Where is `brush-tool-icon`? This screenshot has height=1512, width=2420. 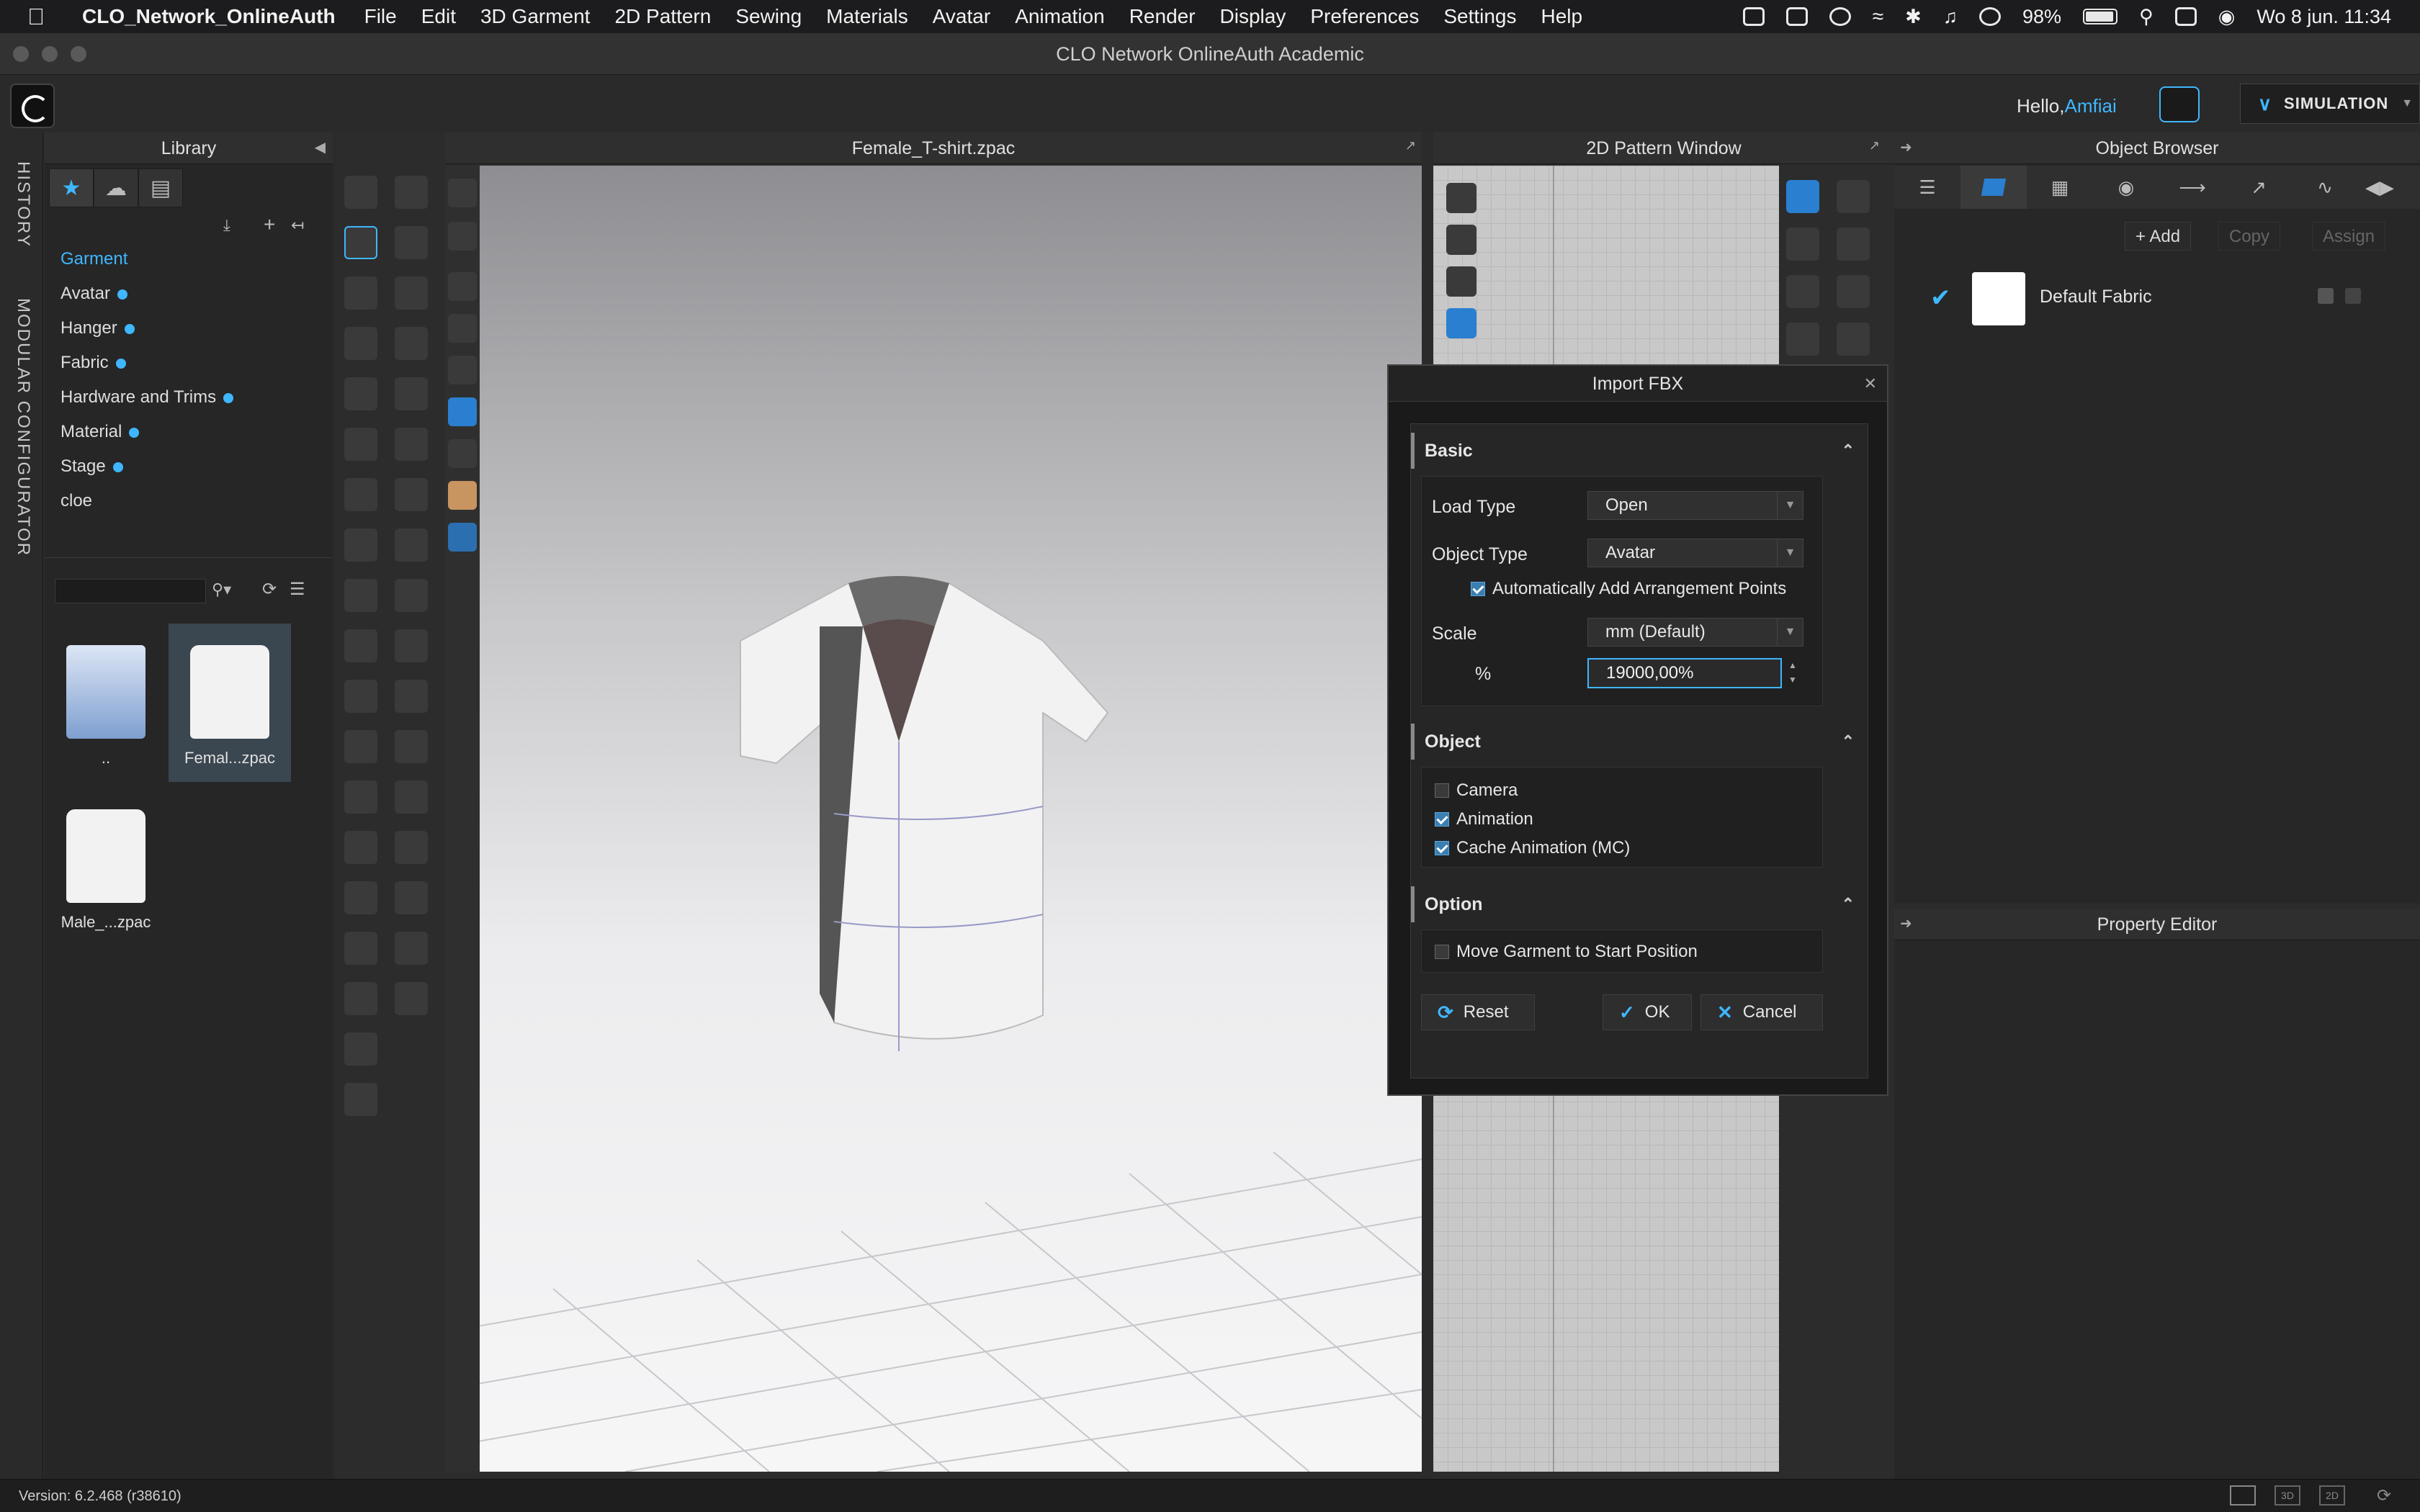 brush-tool-icon is located at coordinates (360, 595).